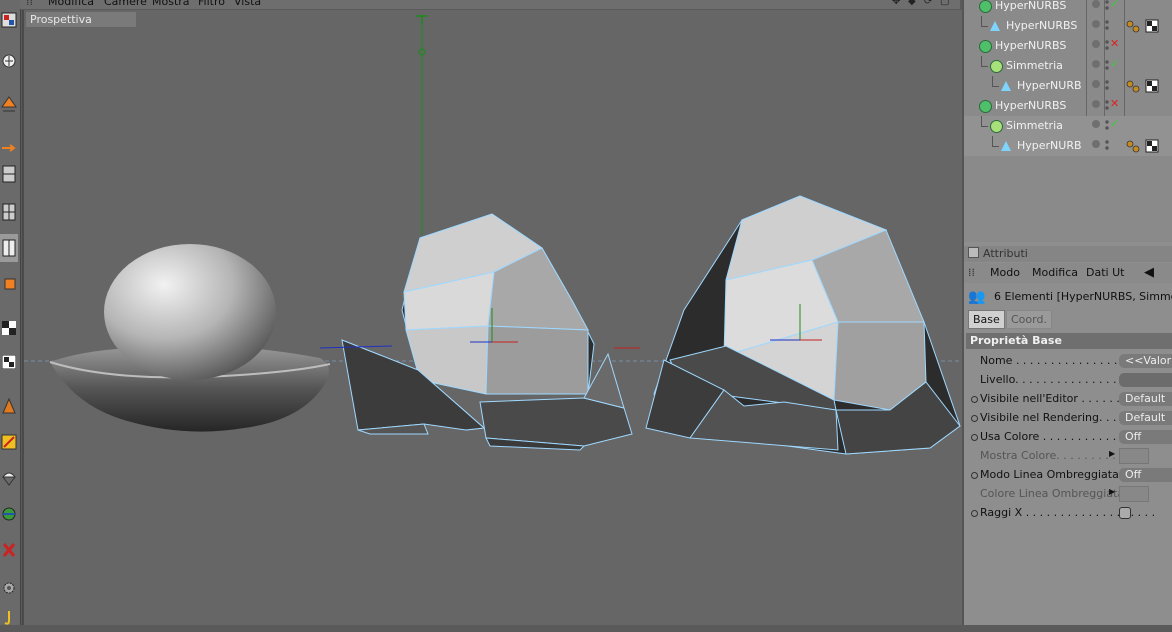 This screenshot has height=632, width=1172. What do you see at coordinates (912, 3) in the screenshot?
I see `zoom-view-icon: ◆` at bounding box center [912, 3].